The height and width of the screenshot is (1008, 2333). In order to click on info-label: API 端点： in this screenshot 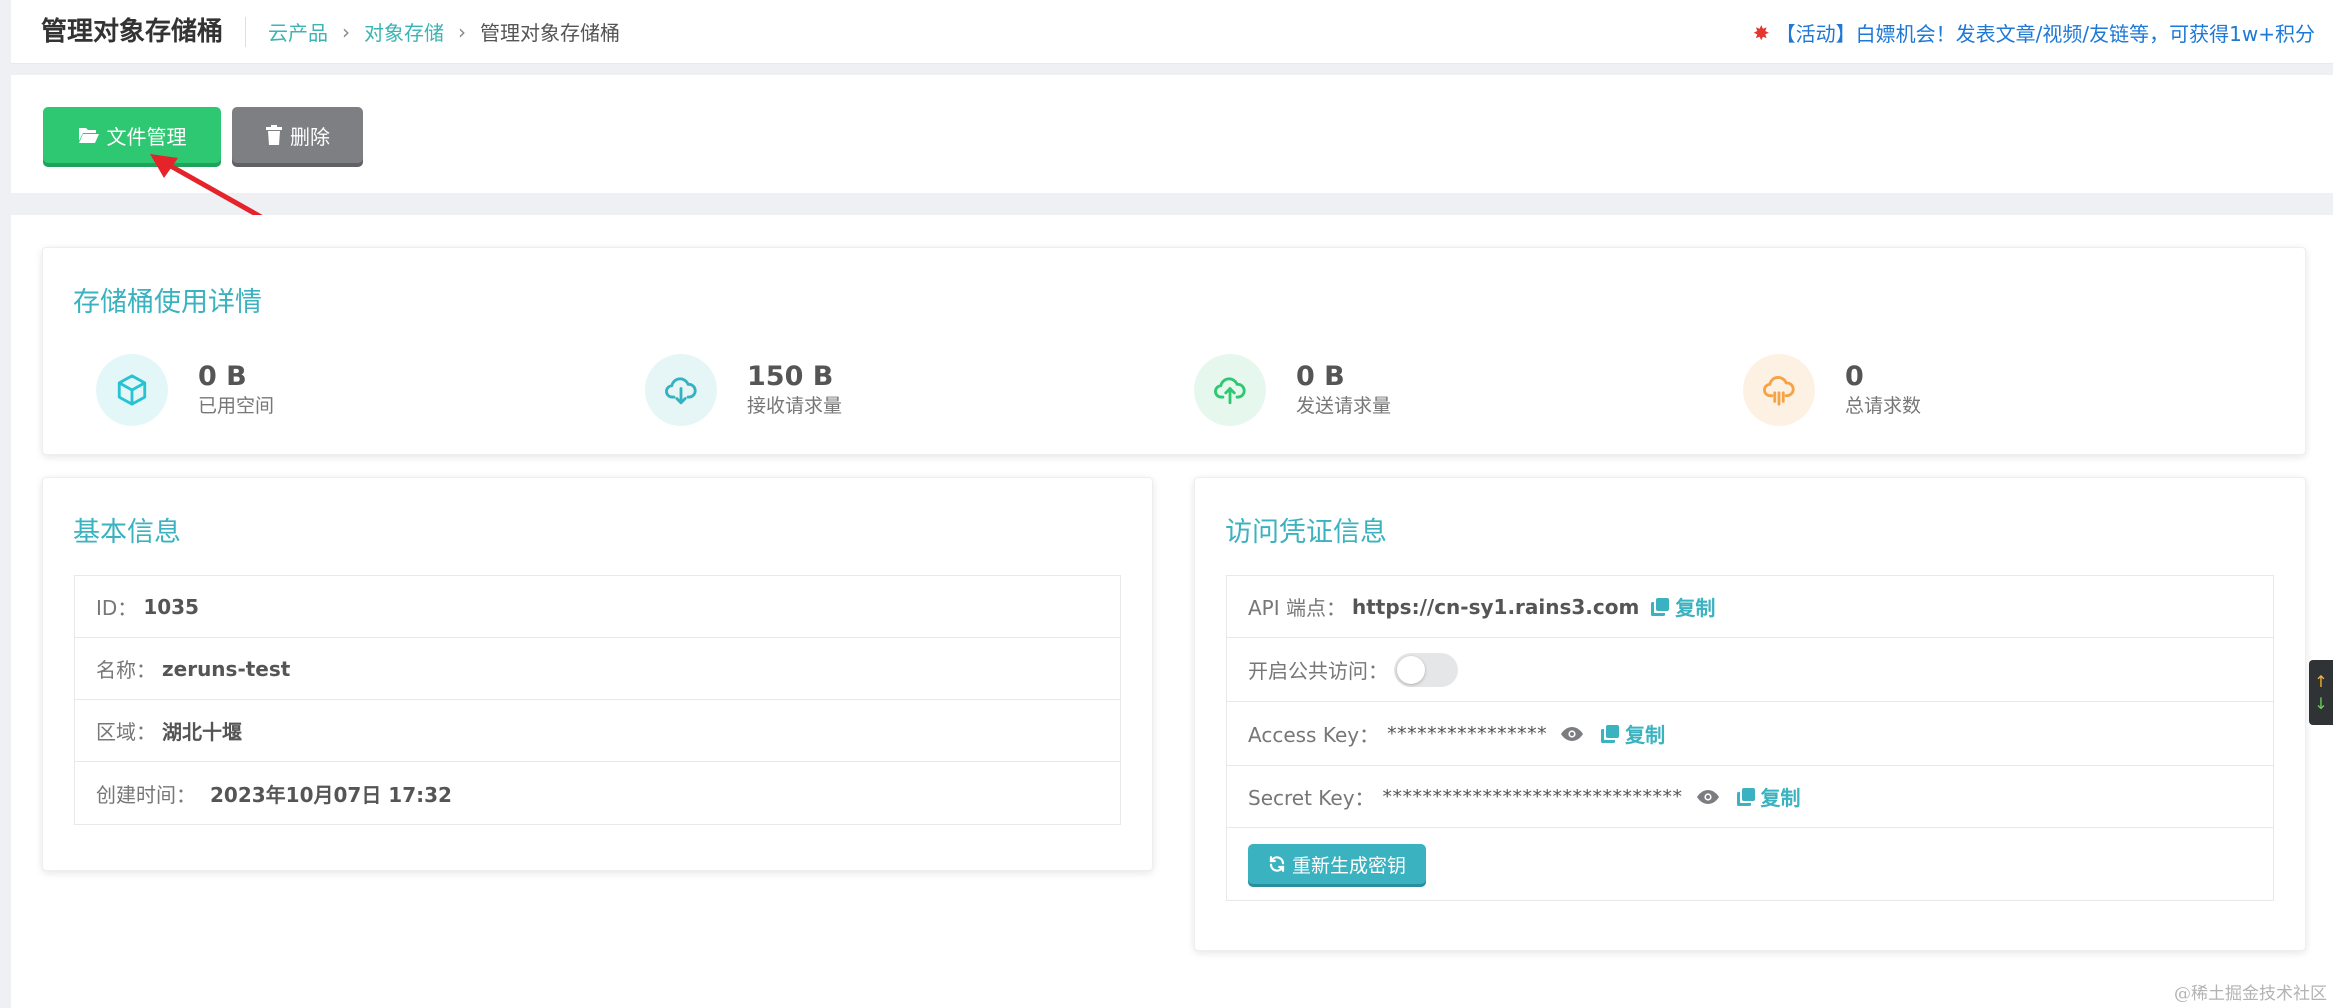, I will do `click(1297, 608)`.